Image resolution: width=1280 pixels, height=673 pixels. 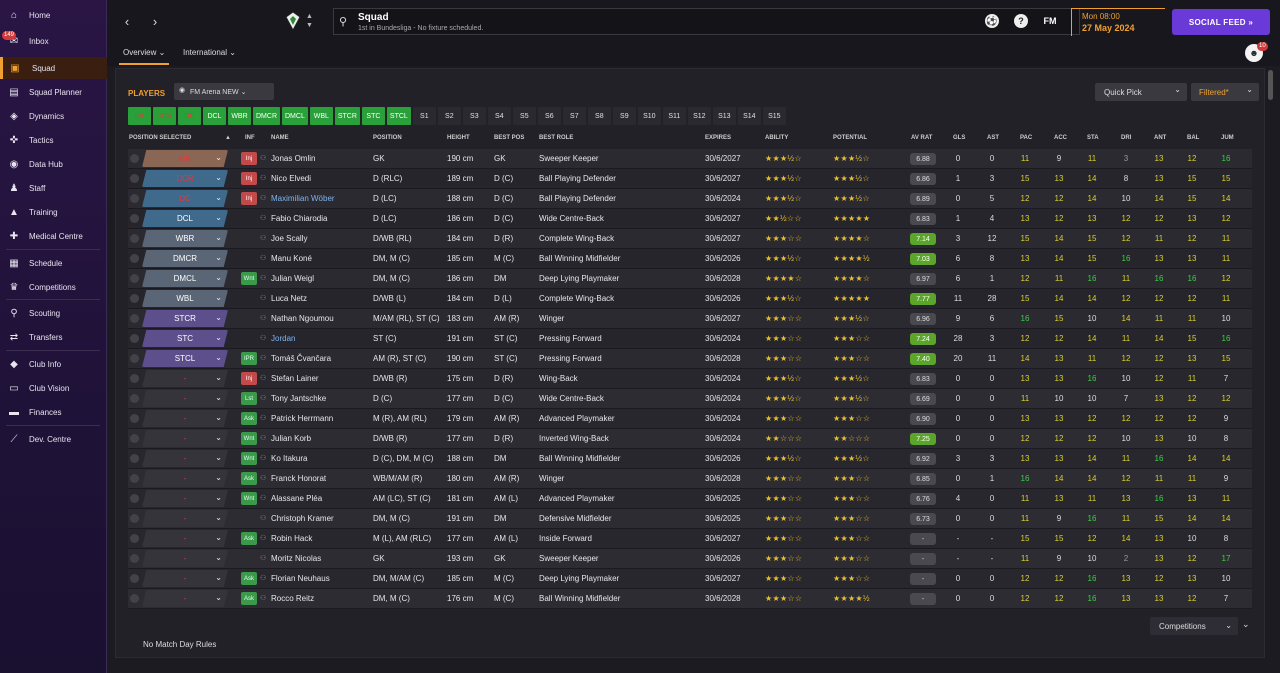 I want to click on player-name: Stefan Lainer, so click(x=295, y=378).